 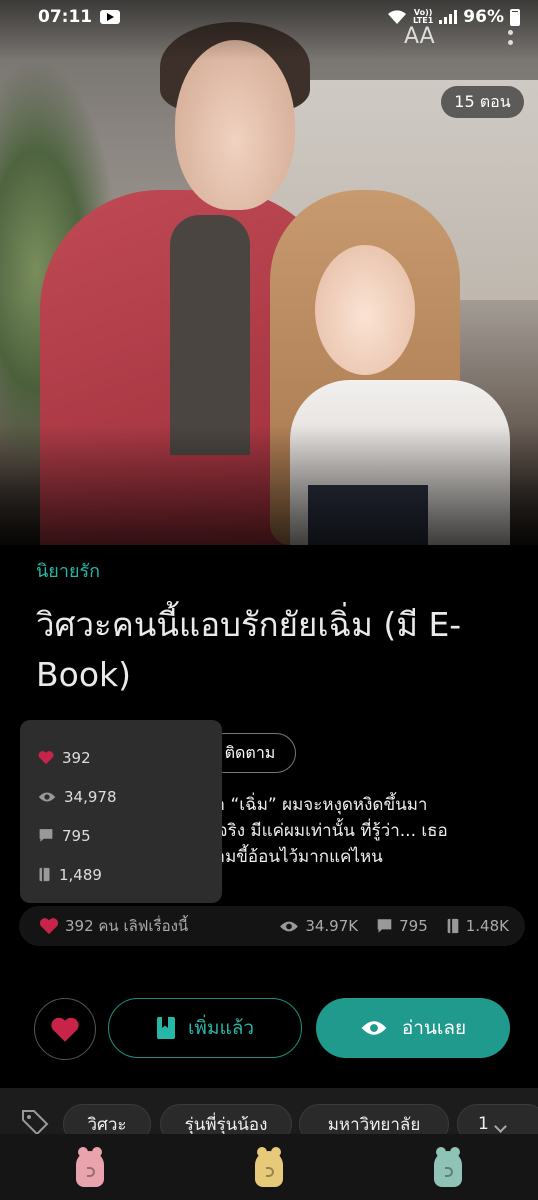 I want to click on lte-bottom-label: LTE1, so click(x=423, y=20).